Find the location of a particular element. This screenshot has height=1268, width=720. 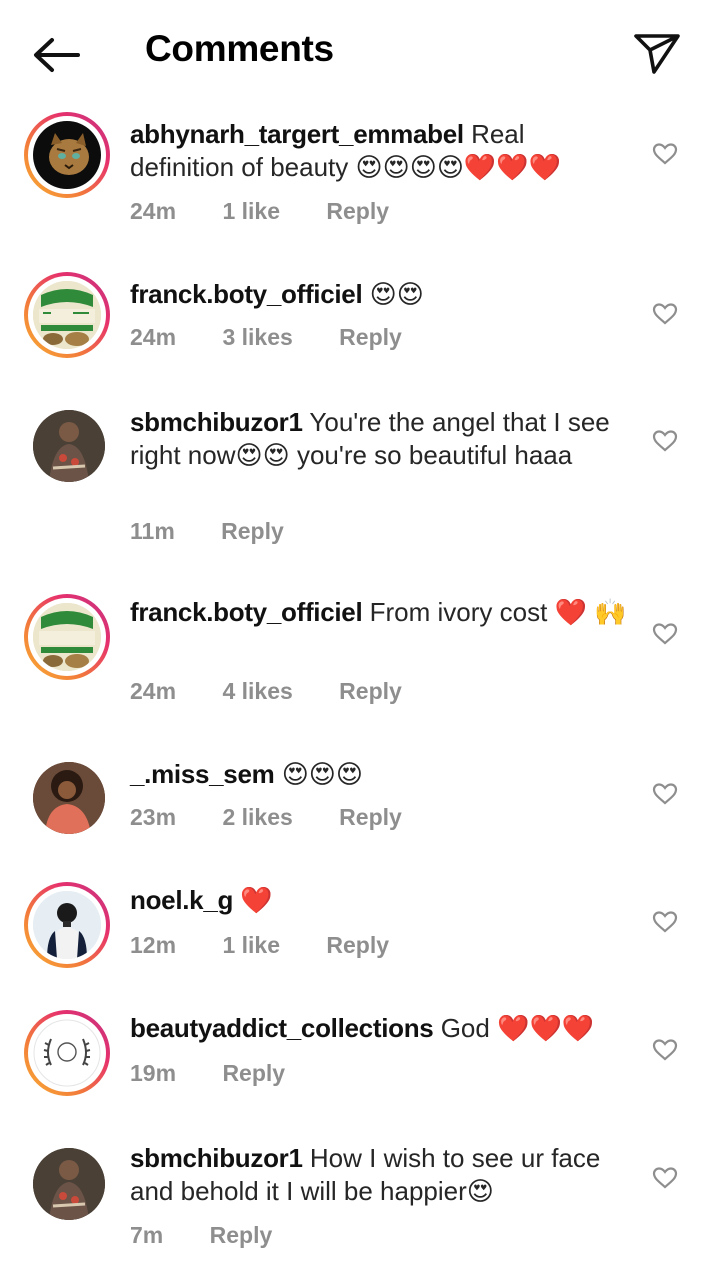

comment-text: franck.boty_officiel 😍😍 is located at coordinates (380, 294).